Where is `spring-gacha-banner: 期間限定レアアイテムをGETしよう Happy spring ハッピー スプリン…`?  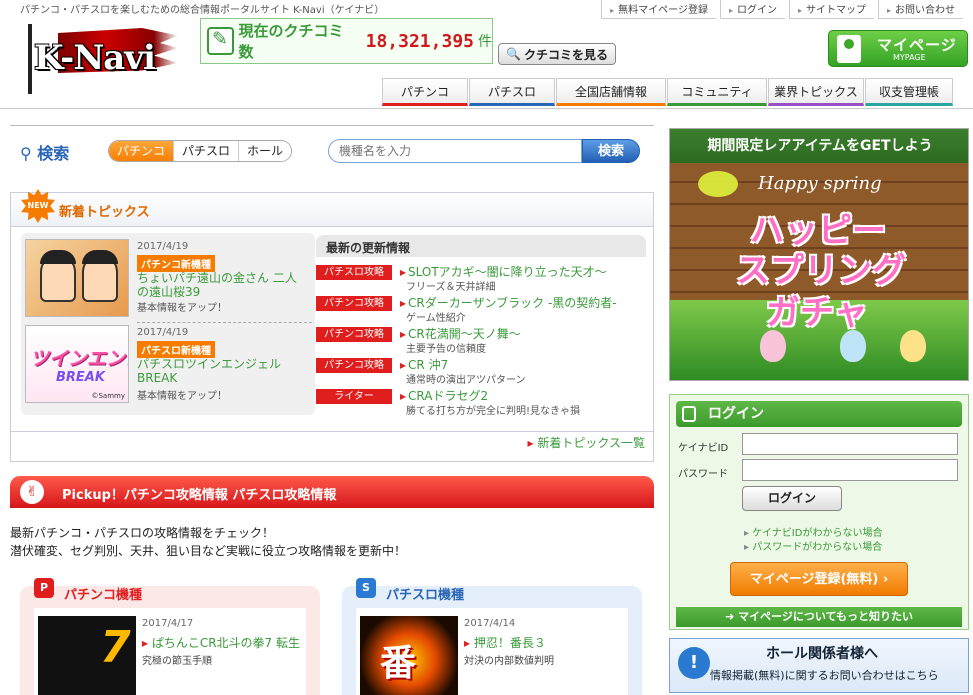 spring-gacha-banner: 期間限定レアアイテムをGETしよう Happy spring ハッピー スプリン… is located at coordinates (819, 254).